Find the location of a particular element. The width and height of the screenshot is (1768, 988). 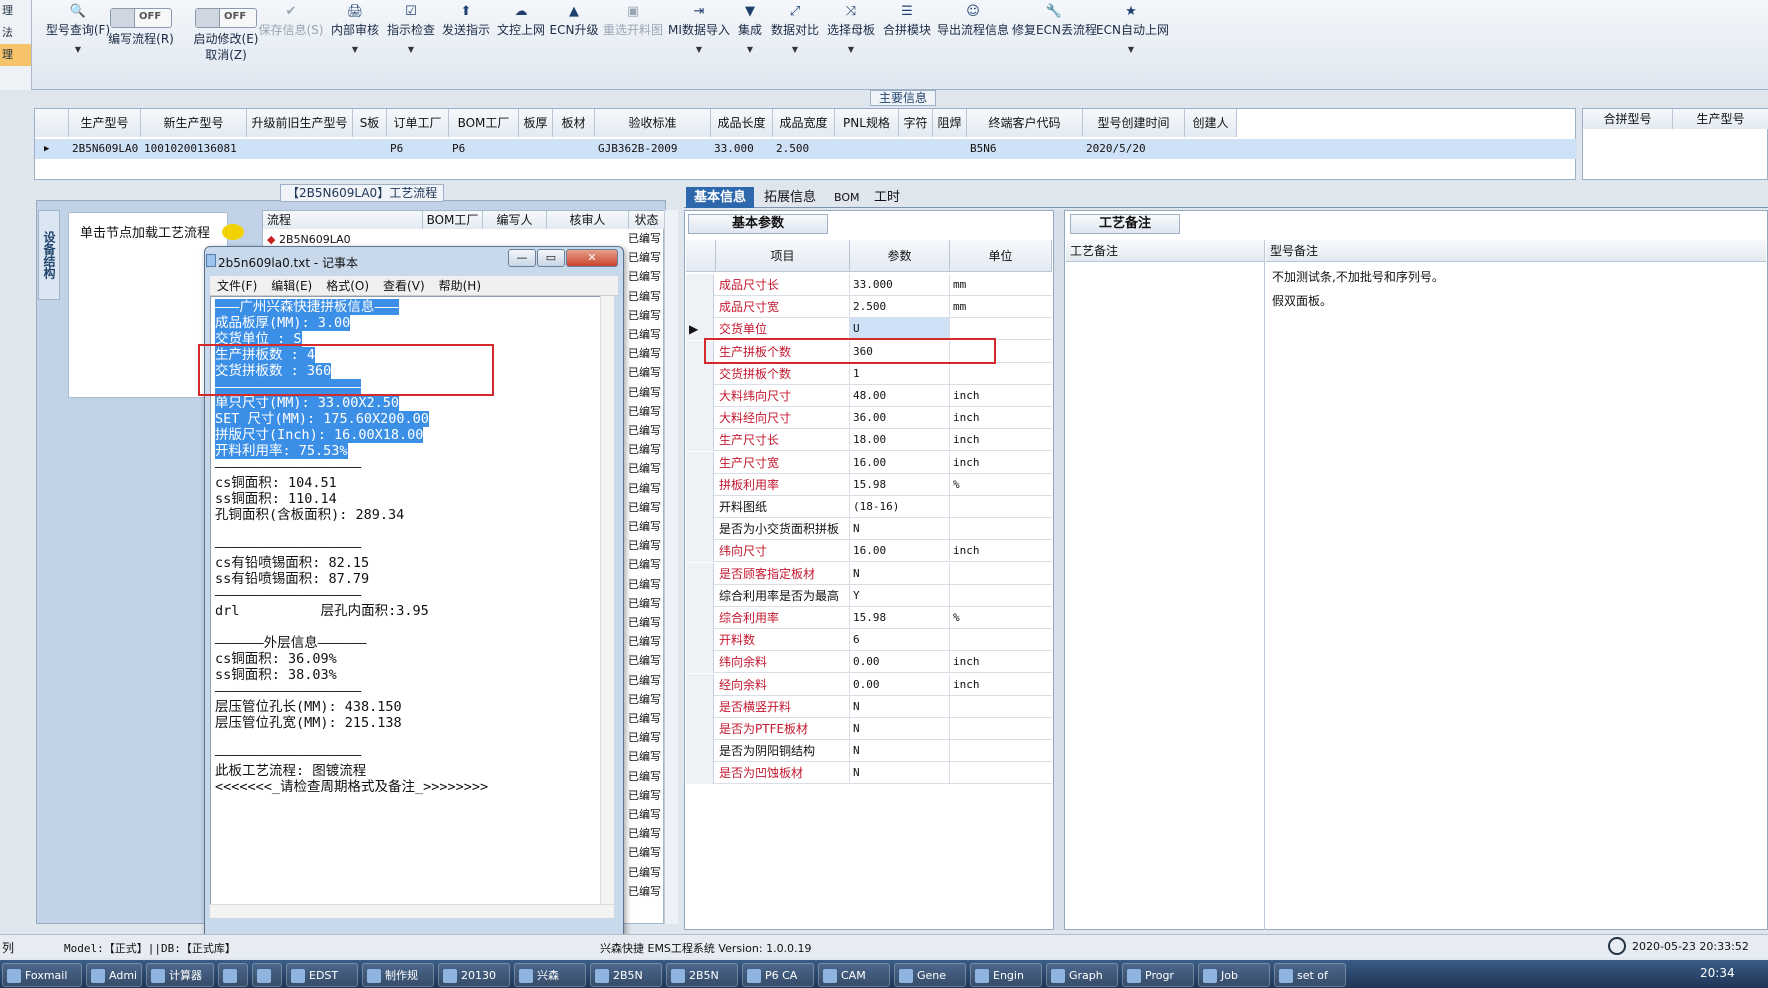

toolbar-button-4: 🖨 内部审核 ▼ is located at coordinates (355, 44).